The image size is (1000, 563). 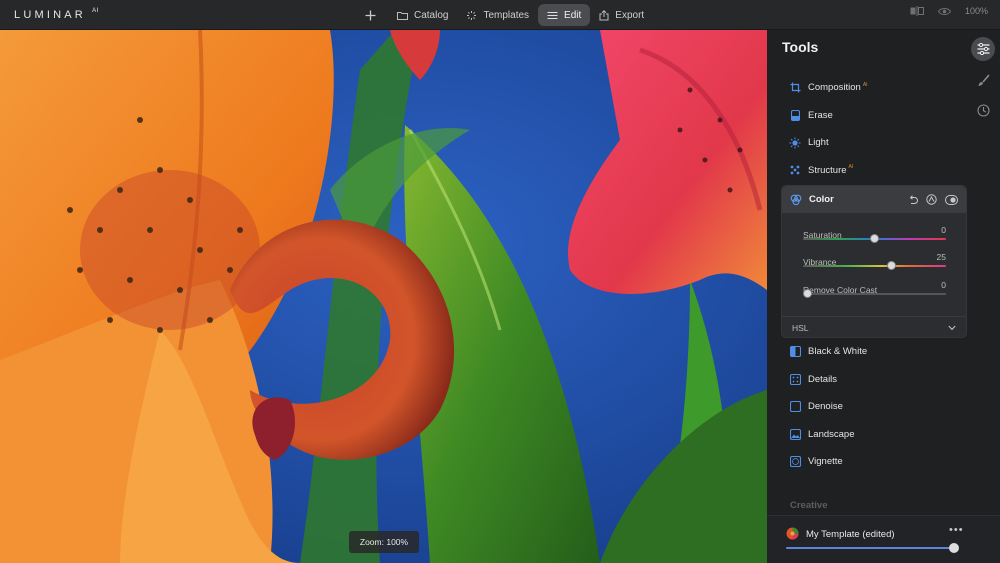 I want to click on tool-structure: Structure AI, so click(x=873, y=171).